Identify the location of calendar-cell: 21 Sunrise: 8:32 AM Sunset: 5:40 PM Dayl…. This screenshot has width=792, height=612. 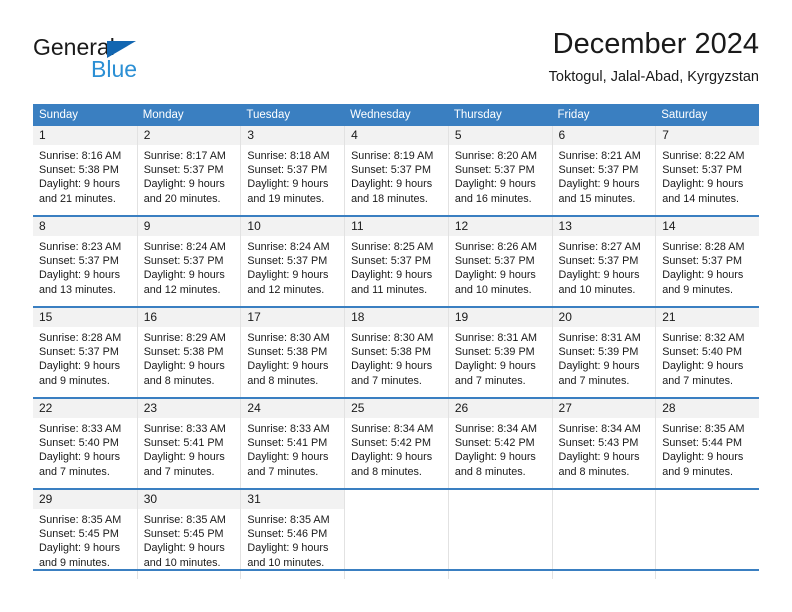
(707, 352).